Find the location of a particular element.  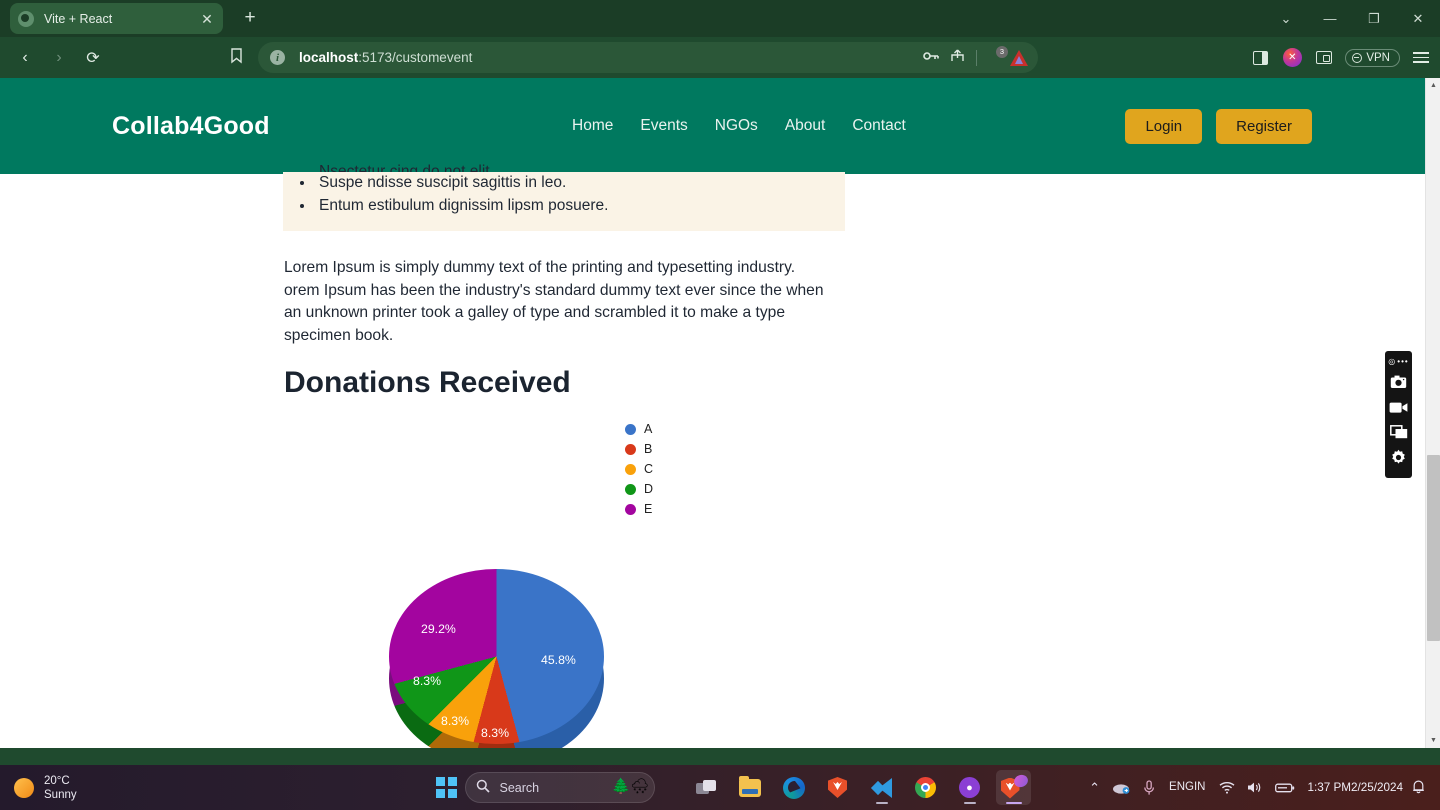

taskbar-app-vscode is located at coordinates (881, 787).